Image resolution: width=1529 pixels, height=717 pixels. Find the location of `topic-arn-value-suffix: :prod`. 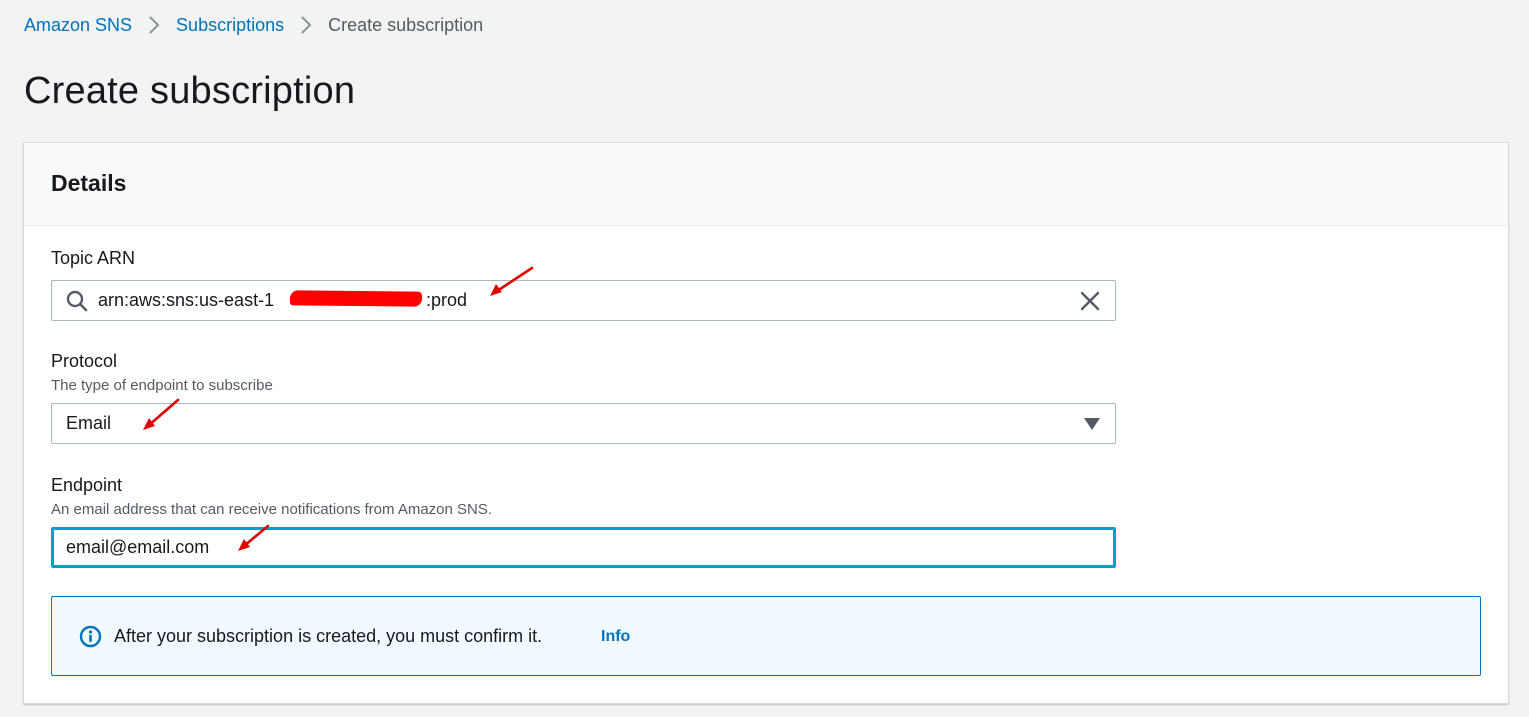

topic-arn-value-suffix: :prod is located at coordinates (447, 300).